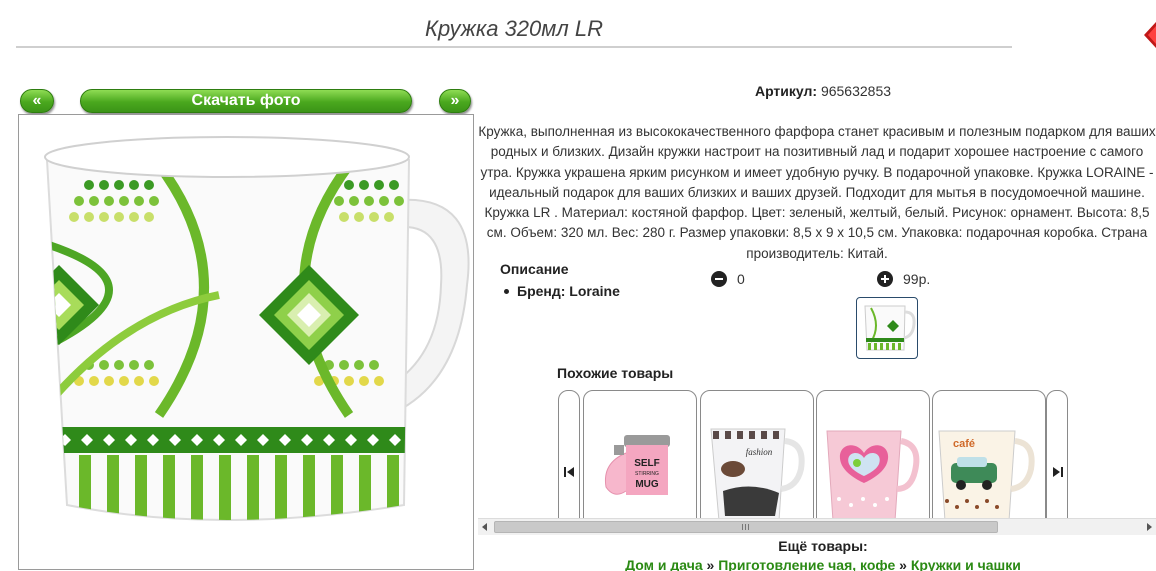  What do you see at coordinates (37, 101) in the screenshot?
I see `prev-photo-button: «` at bounding box center [37, 101].